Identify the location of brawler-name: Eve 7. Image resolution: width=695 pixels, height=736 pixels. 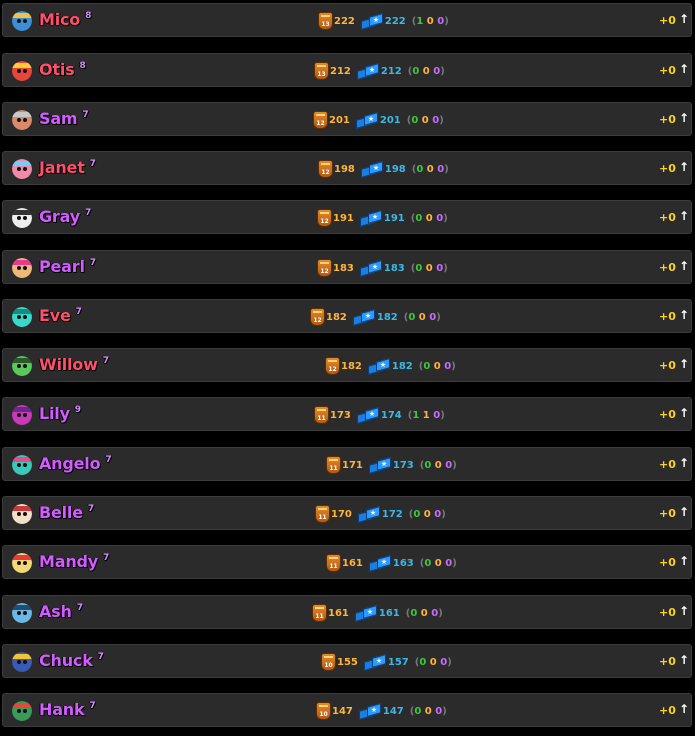
(60, 315).